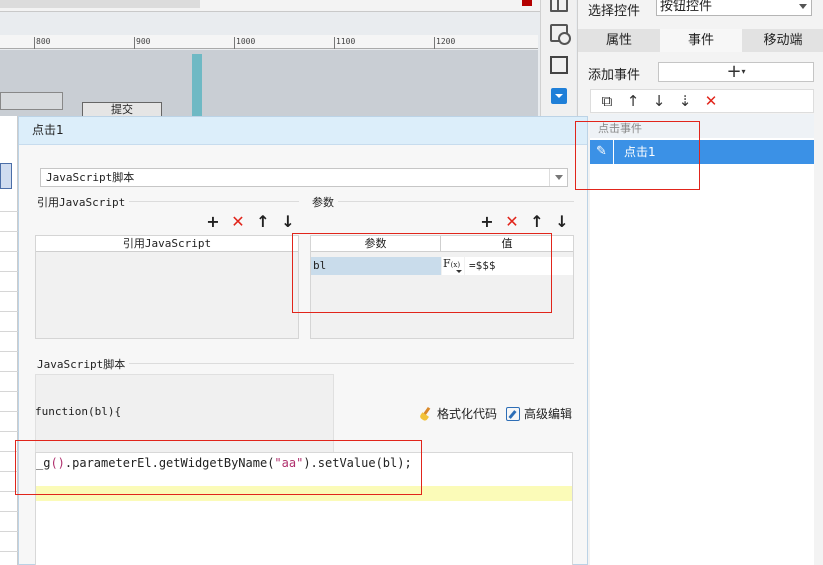 The height and width of the screenshot is (565, 823). What do you see at coordinates (444, 43) in the screenshot?
I see `ruler-tick: 1200` at bounding box center [444, 43].